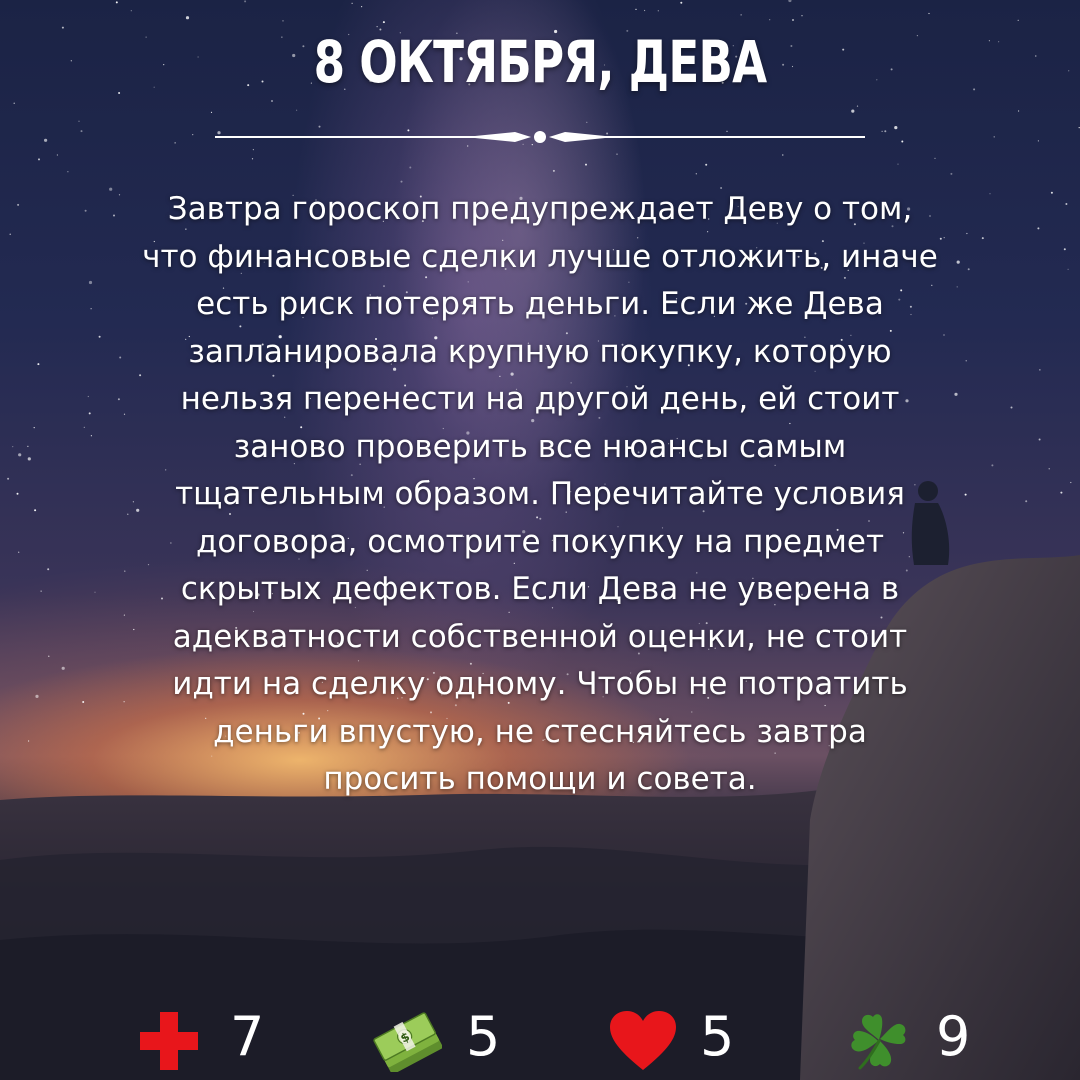 The width and height of the screenshot is (1080, 1080). What do you see at coordinates (540, 62) in the screenshot?
I see `page-title: 8 ОКТЯБРЯ, ДЕВА` at bounding box center [540, 62].